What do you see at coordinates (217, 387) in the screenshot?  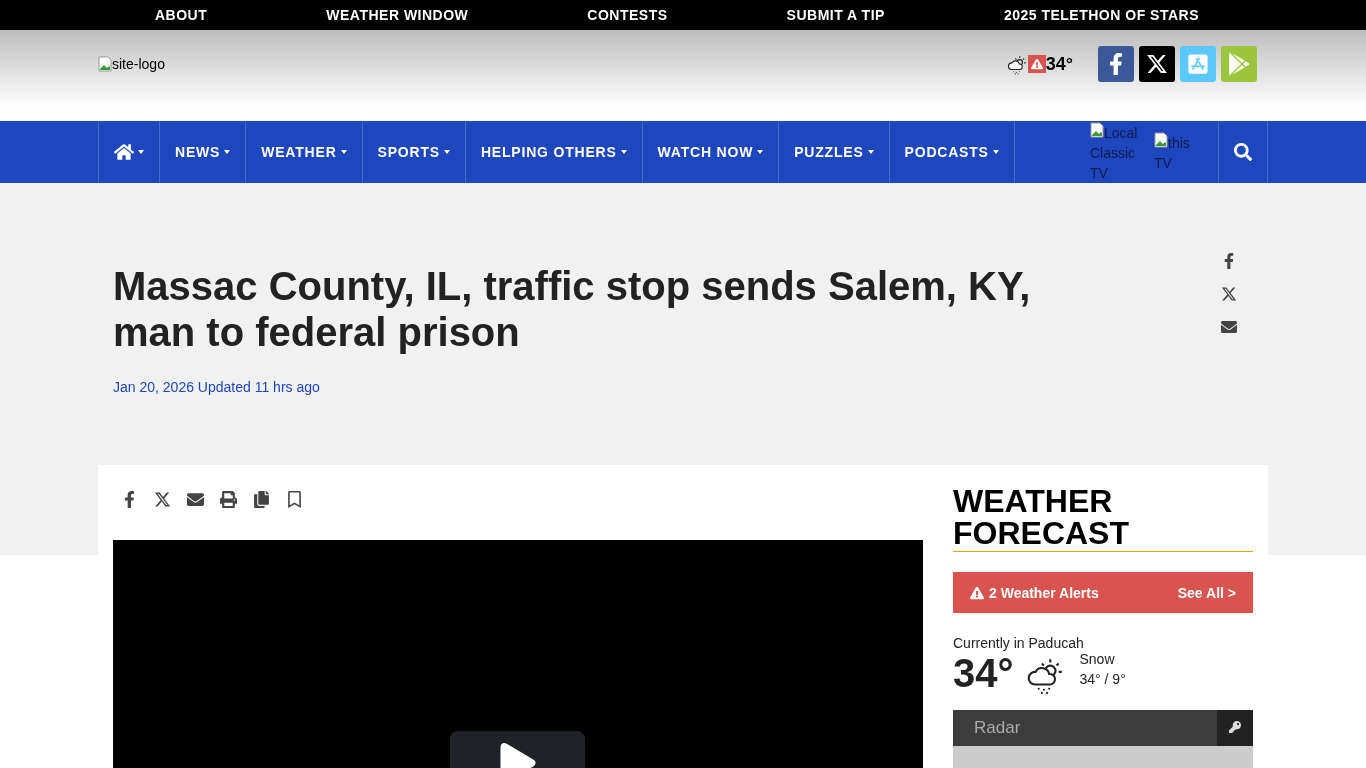 I see `article-dateline: Jan 20, 2026 Updated 11 hrs ago` at bounding box center [217, 387].